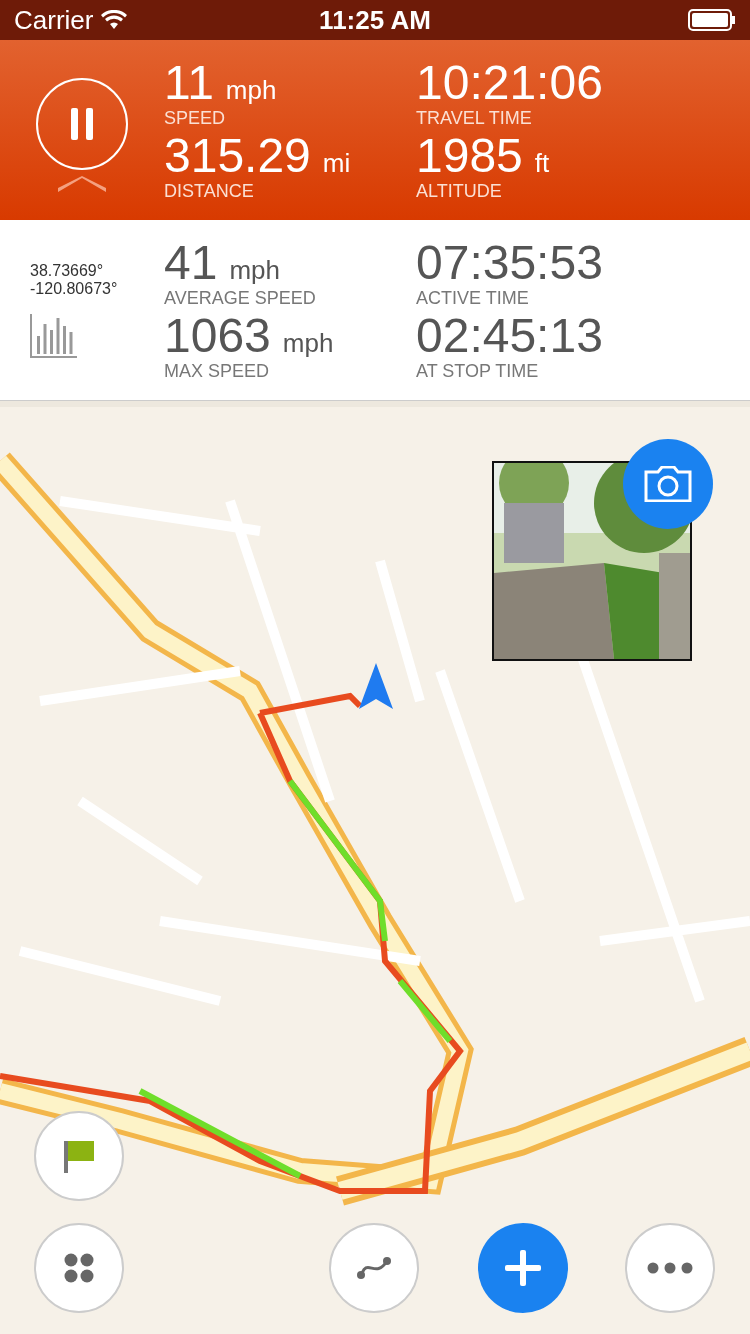 The image size is (750, 1334). What do you see at coordinates (375, 20) in the screenshot?
I see `status-time: 11:25 AM` at bounding box center [375, 20].